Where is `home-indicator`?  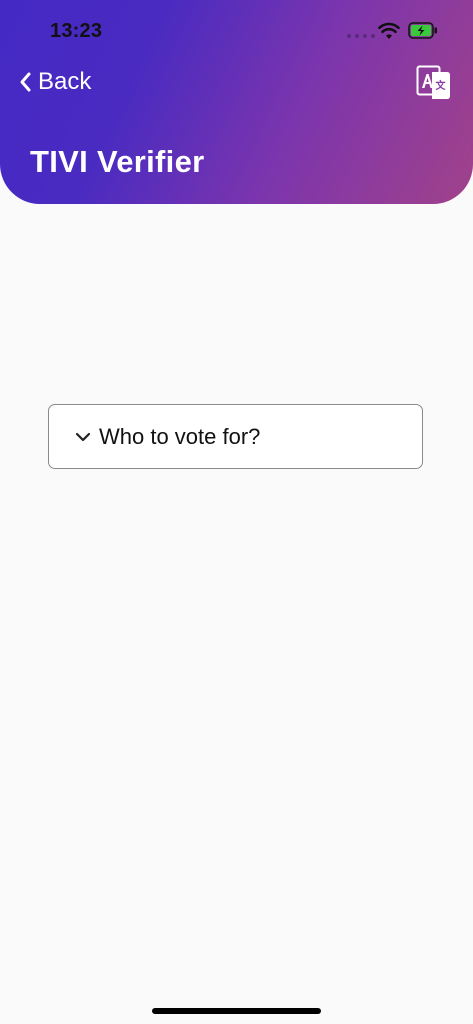
home-indicator is located at coordinates (236, 1011).